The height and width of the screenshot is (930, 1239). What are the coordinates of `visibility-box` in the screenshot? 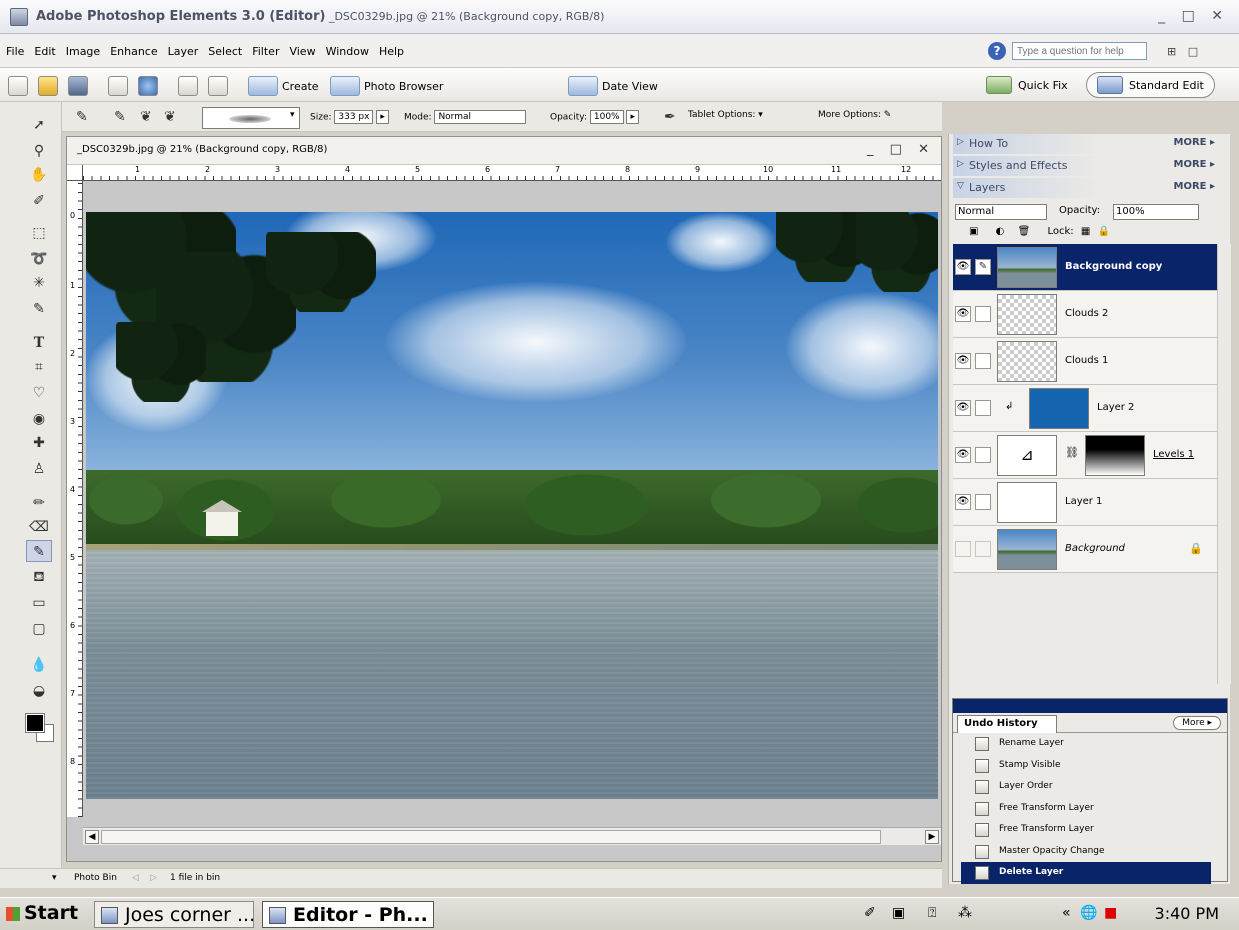 It's located at (963, 549).